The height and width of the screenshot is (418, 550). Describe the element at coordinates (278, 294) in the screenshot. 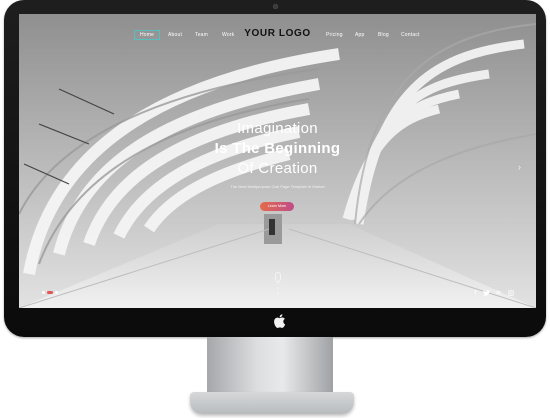

I see `scroll-down-chevron-icon: ˅` at that location.